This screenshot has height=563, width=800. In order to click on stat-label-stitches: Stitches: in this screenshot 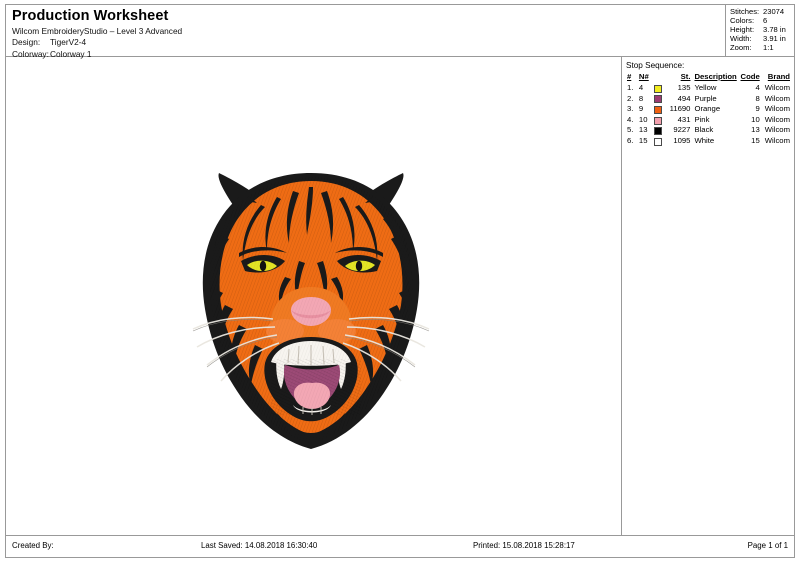, I will do `click(745, 11)`.